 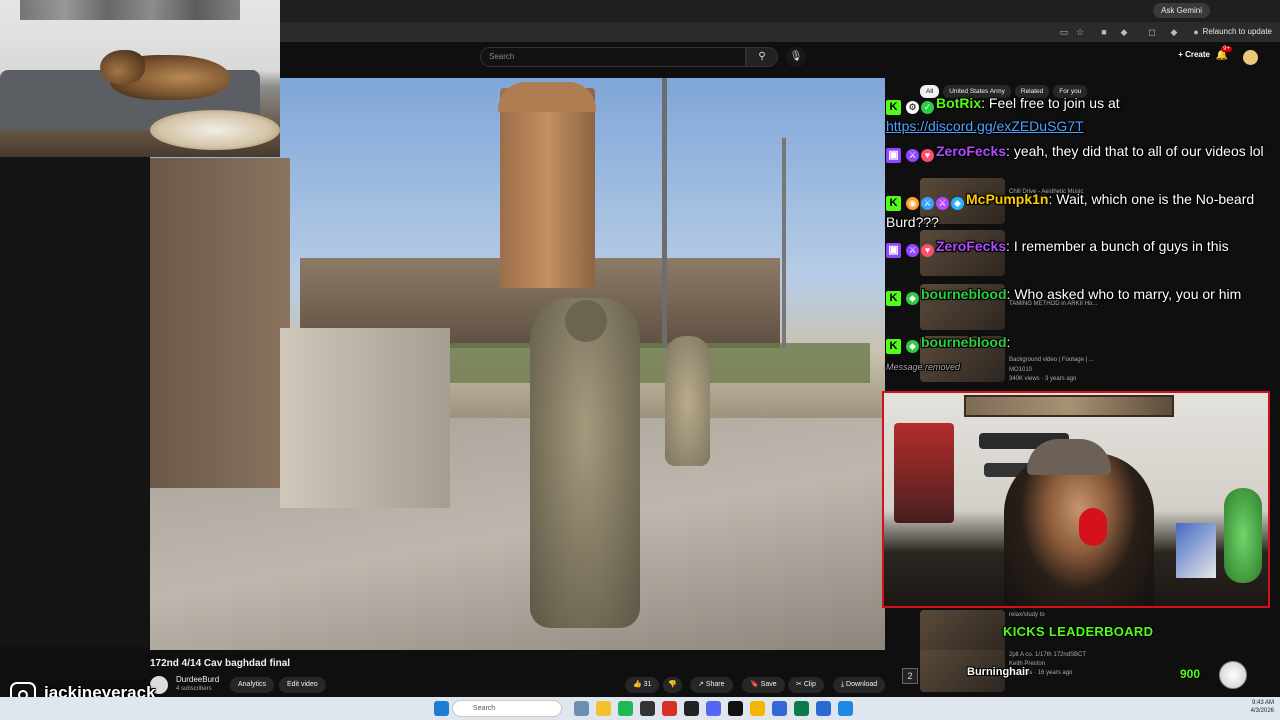 I want to click on clock-time: 9:43 AM, so click(x=1262, y=703).